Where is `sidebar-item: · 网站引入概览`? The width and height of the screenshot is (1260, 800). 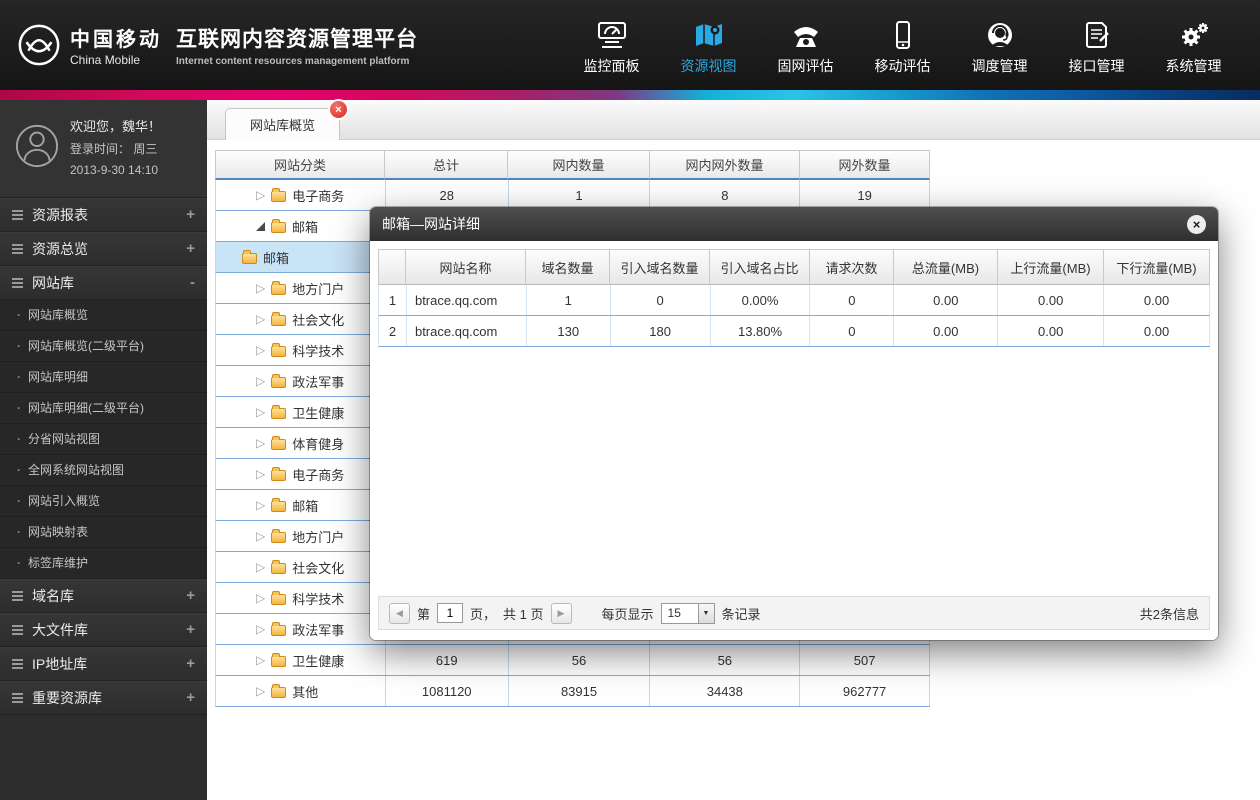
sidebar-item: · 网站引入概览 is located at coordinates (103, 501).